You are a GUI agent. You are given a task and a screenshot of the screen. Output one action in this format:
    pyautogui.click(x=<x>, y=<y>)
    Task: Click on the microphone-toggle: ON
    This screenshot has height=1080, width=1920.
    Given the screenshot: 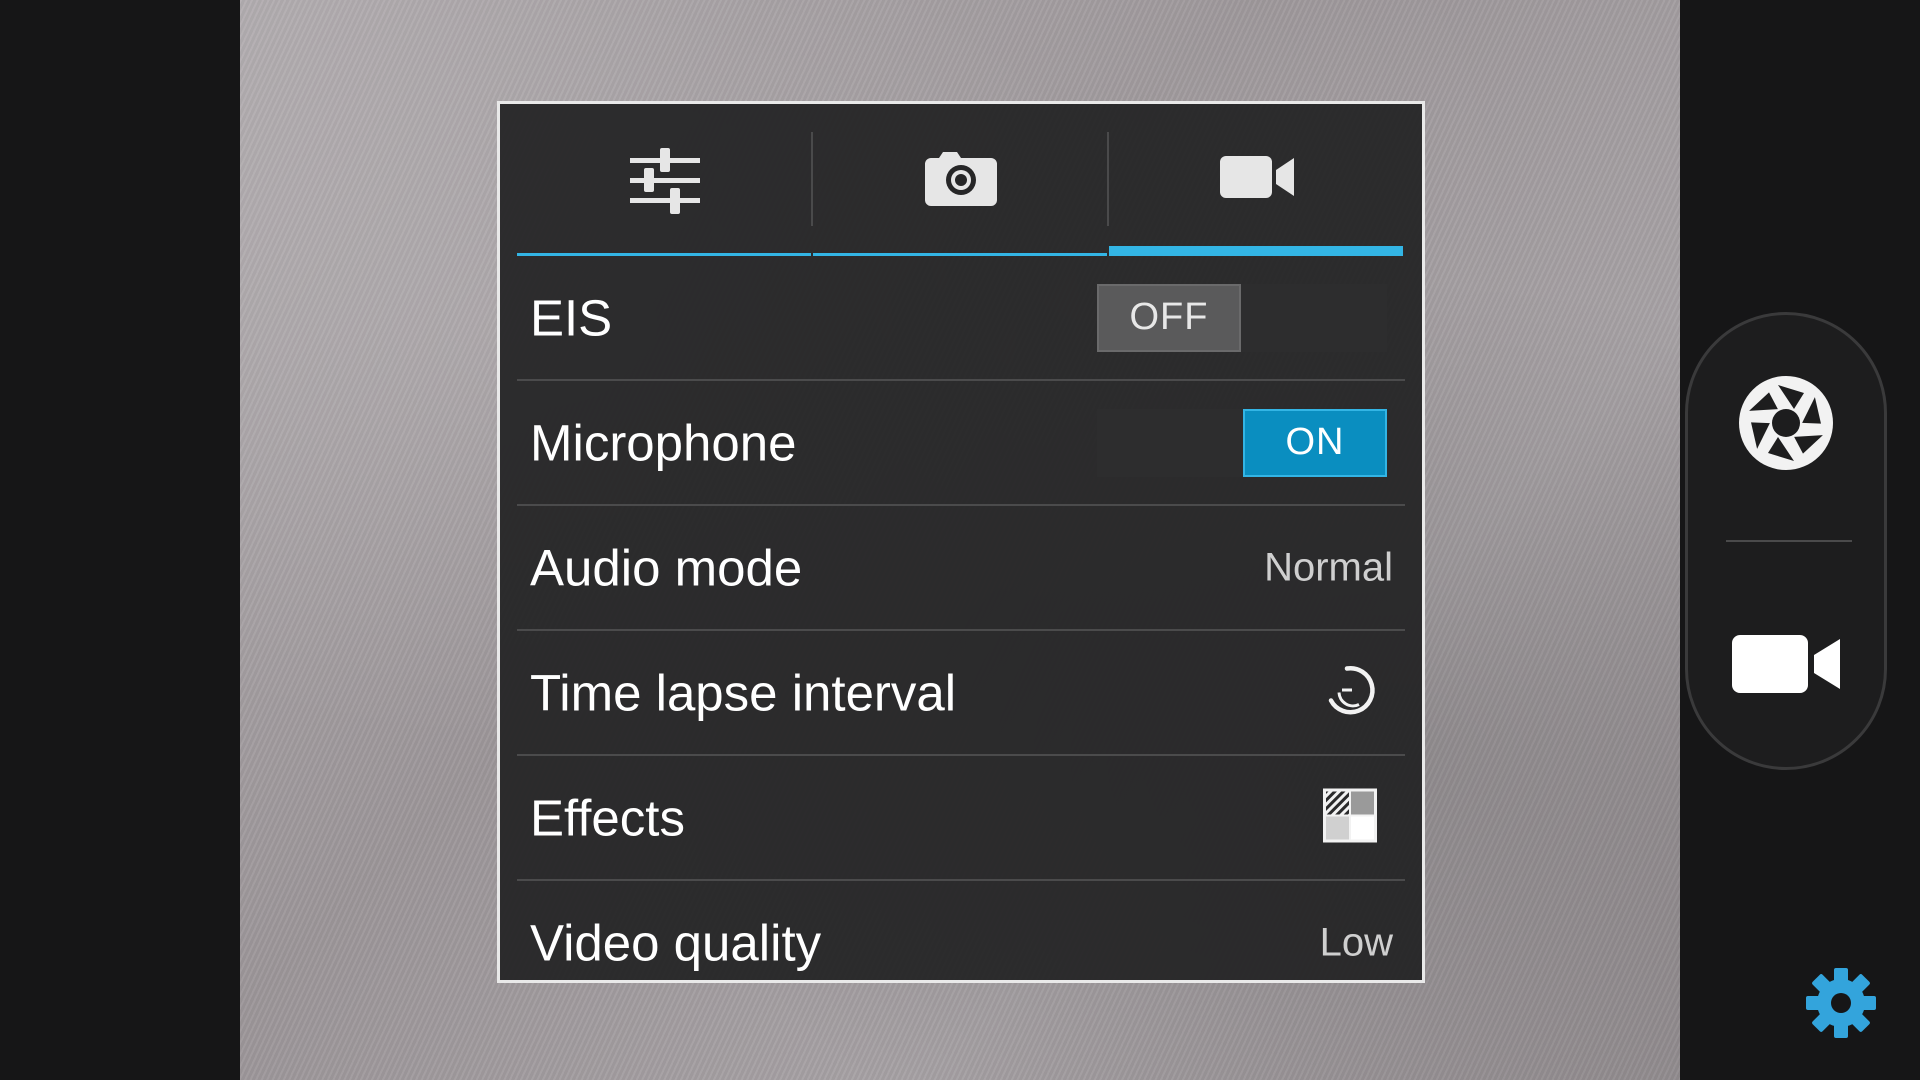 What is the action you would take?
    pyautogui.click(x=1242, y=442)
    